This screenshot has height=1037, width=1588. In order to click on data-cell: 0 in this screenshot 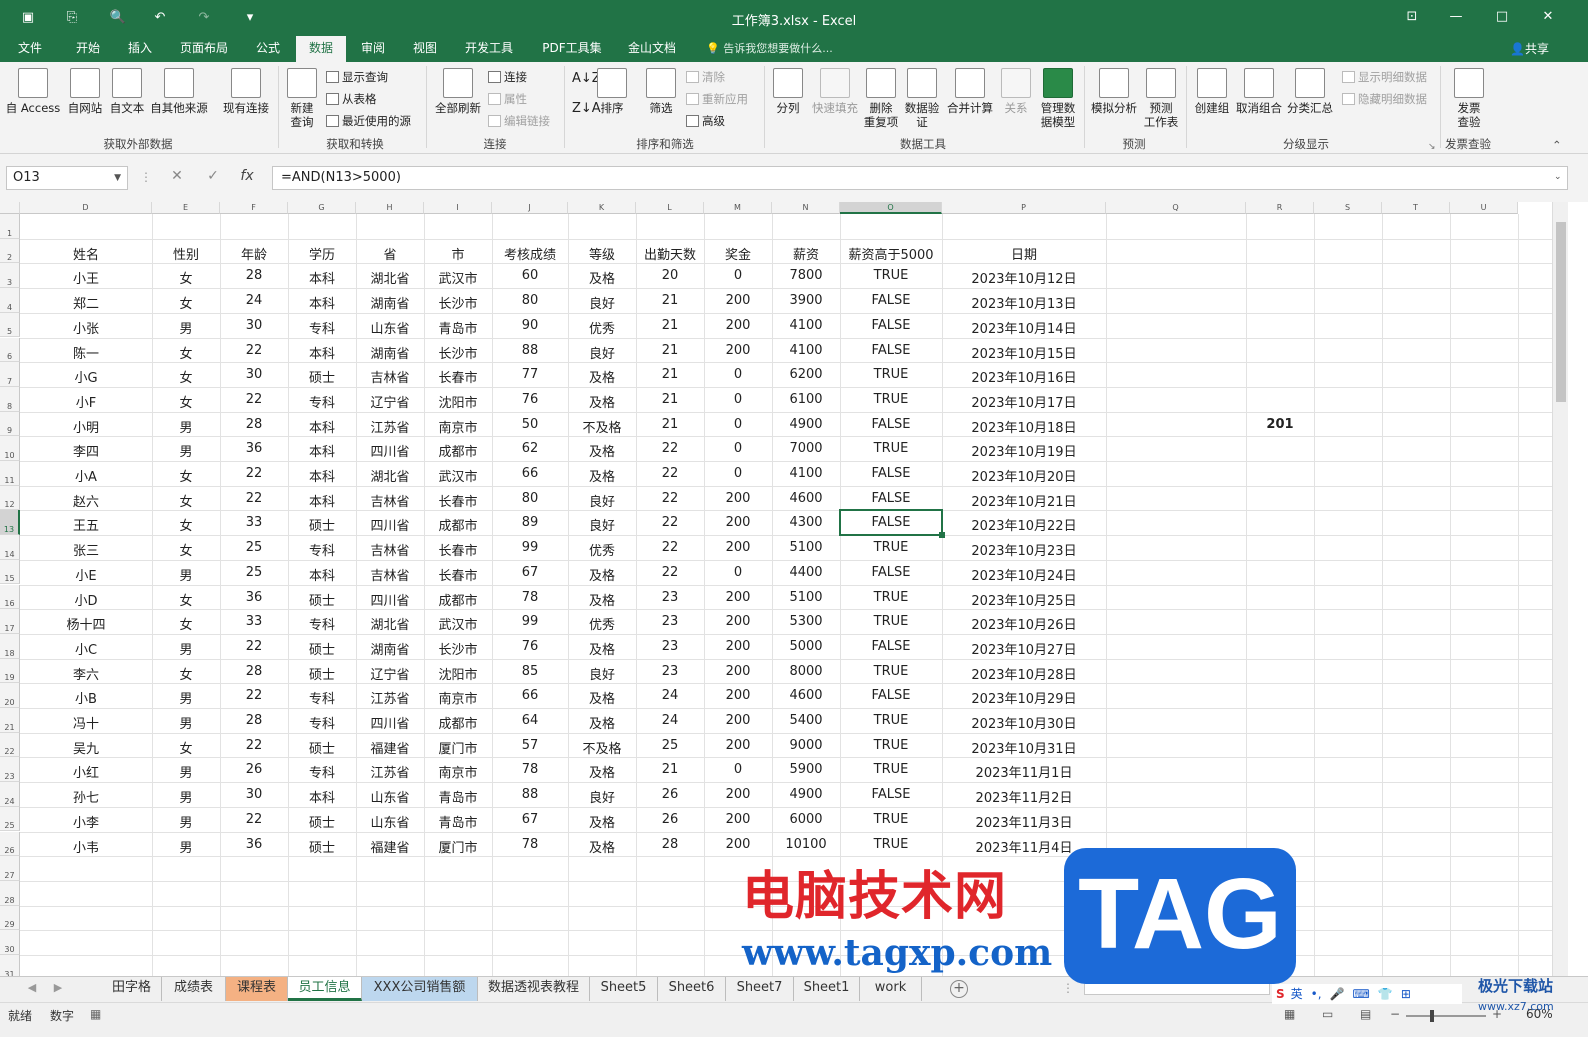, I will do `click(738, 402)`.